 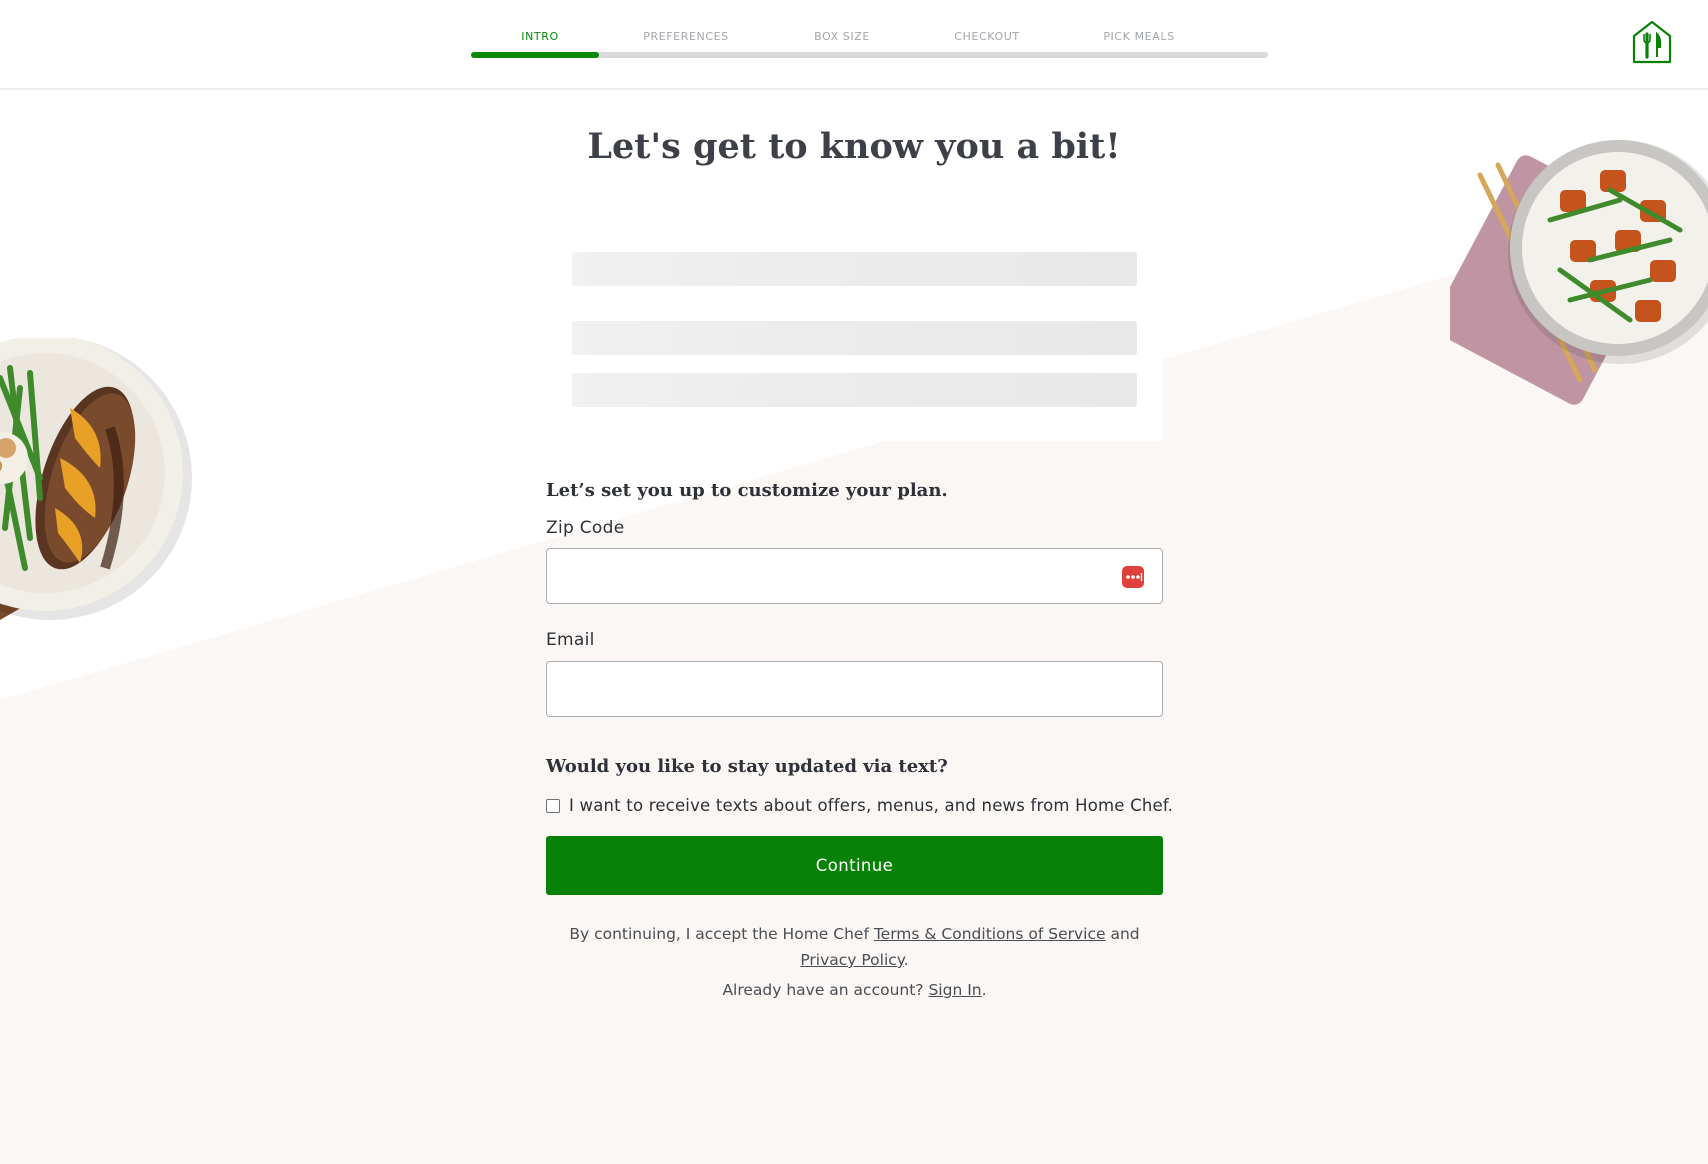 I want to click on terms-link: Terms & Conditions of Service, so click(x=990, y=934).